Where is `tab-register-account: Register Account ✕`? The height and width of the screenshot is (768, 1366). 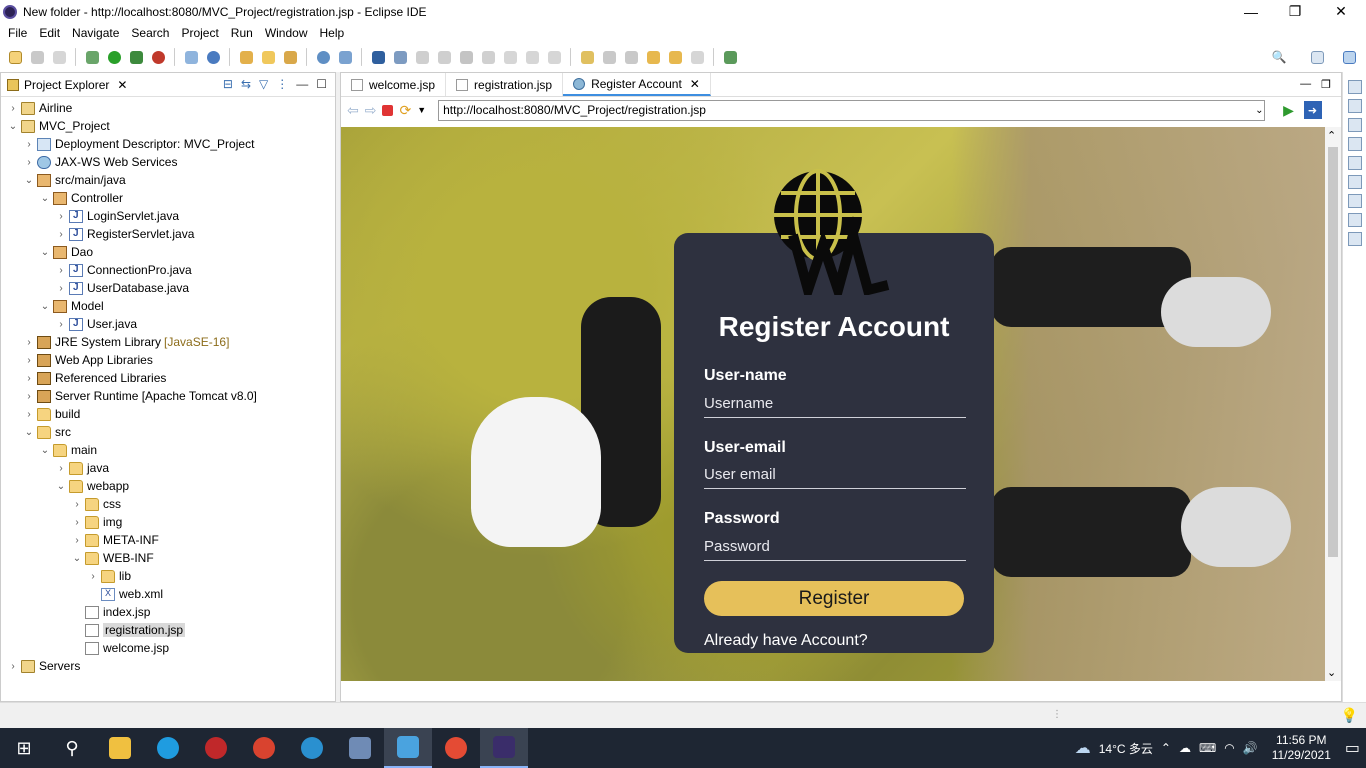 tab-register-account: Register Account ✕ is located at coordinates (637, 84).